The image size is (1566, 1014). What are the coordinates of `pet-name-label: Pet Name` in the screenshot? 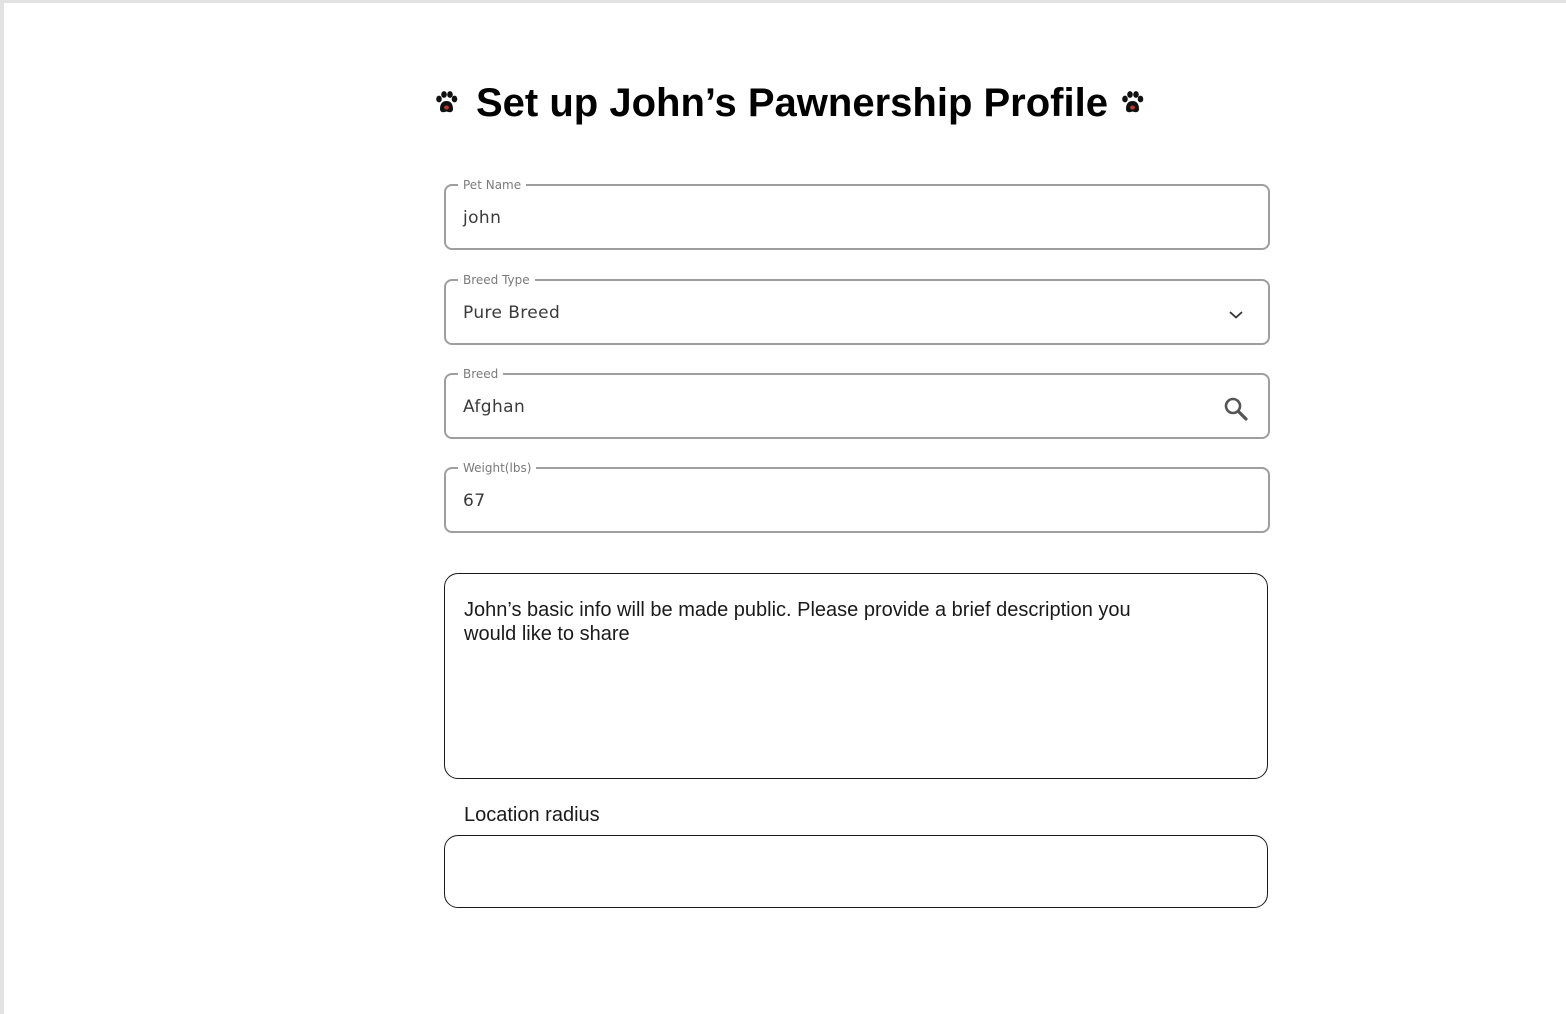 It's located at (492, 185).